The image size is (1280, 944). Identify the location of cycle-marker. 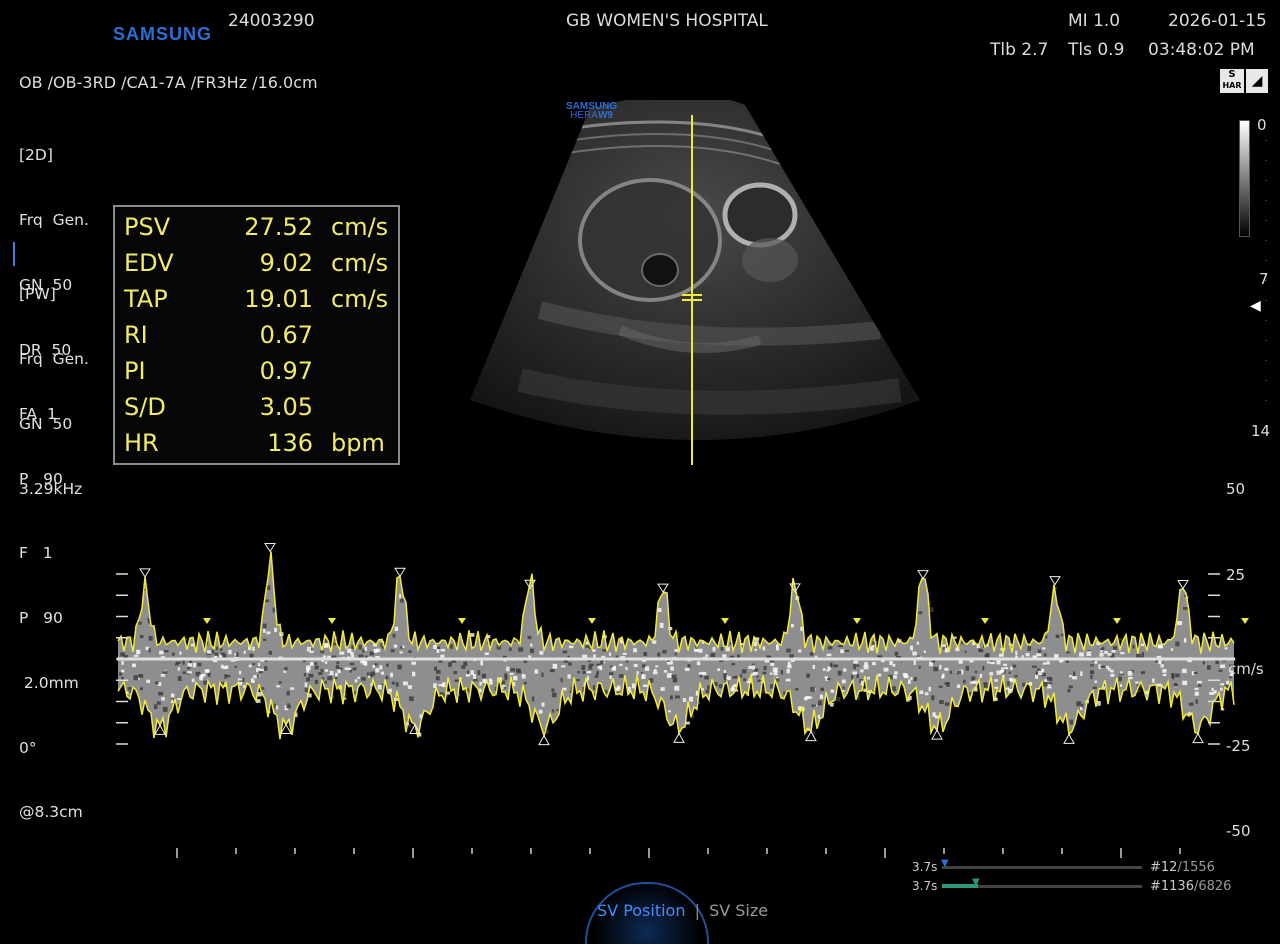
(1245, 621).